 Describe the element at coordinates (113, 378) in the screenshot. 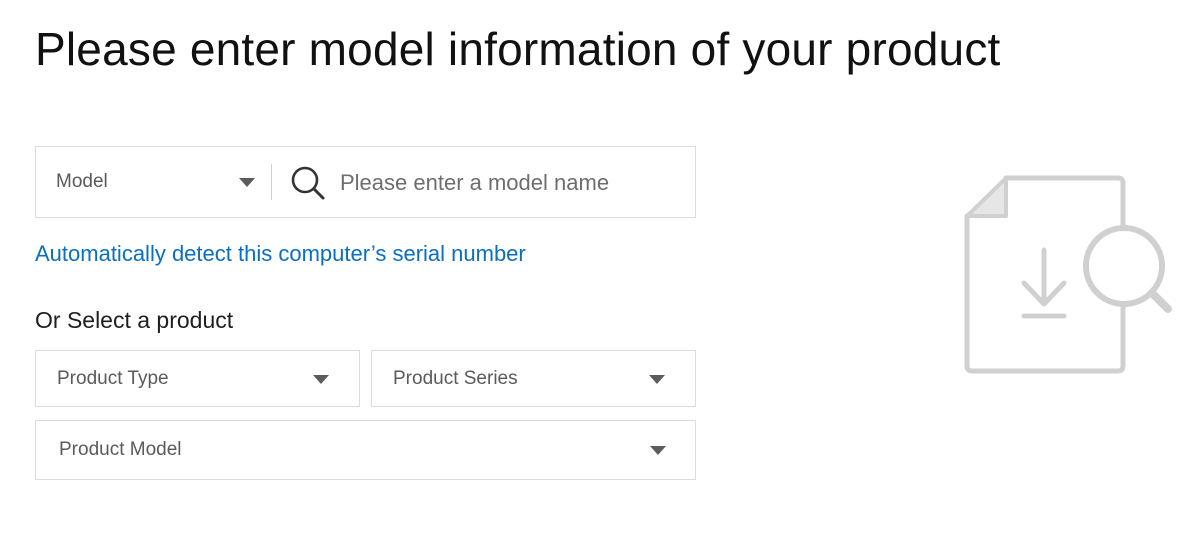

I see `product-type-label: Product Type` at that location.